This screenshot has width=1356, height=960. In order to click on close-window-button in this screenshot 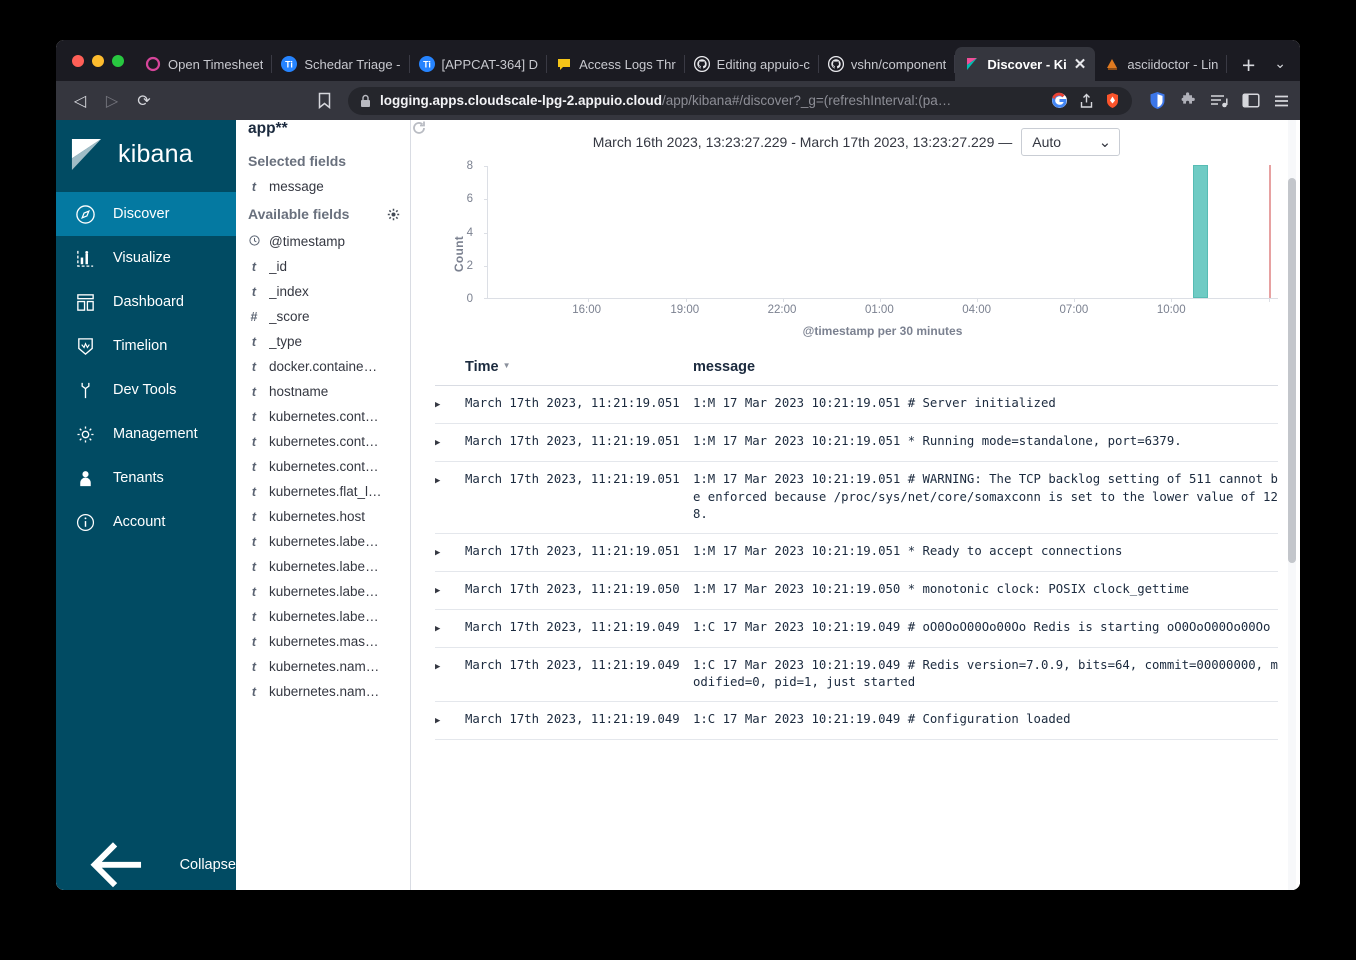, I will do `click(78, 60)`.